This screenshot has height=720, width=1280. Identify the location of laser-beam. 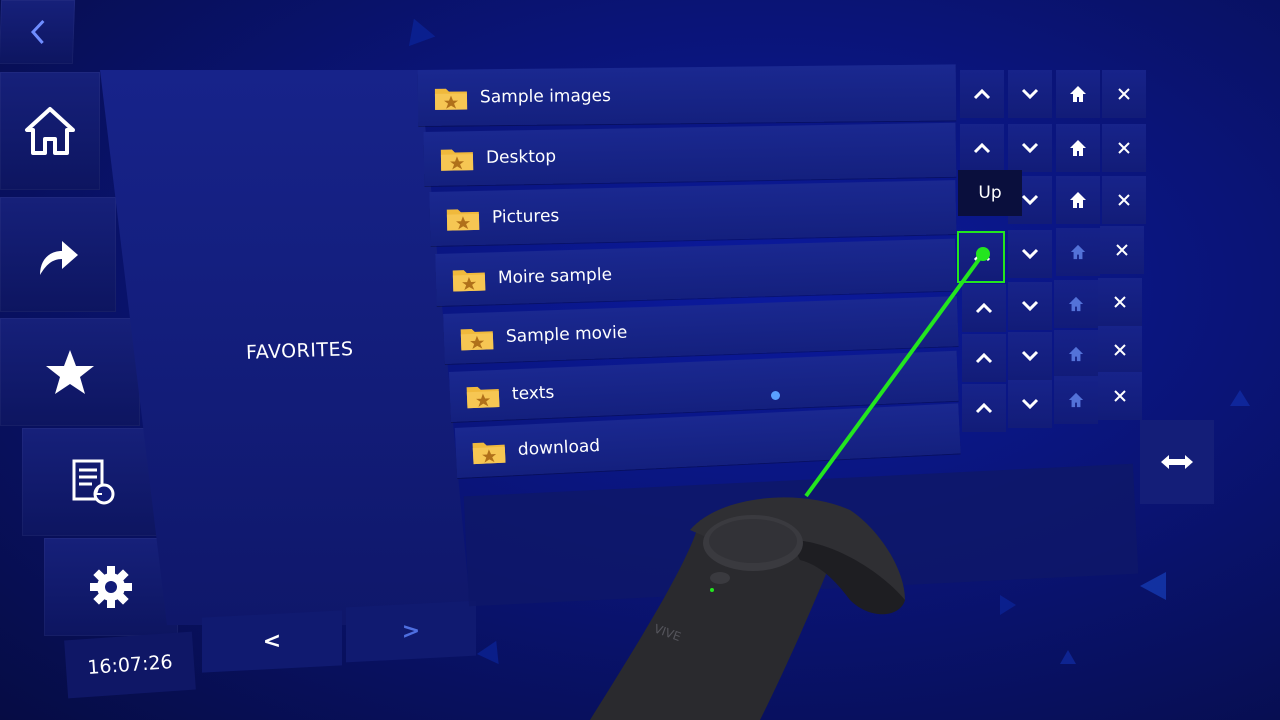
(894, 375).